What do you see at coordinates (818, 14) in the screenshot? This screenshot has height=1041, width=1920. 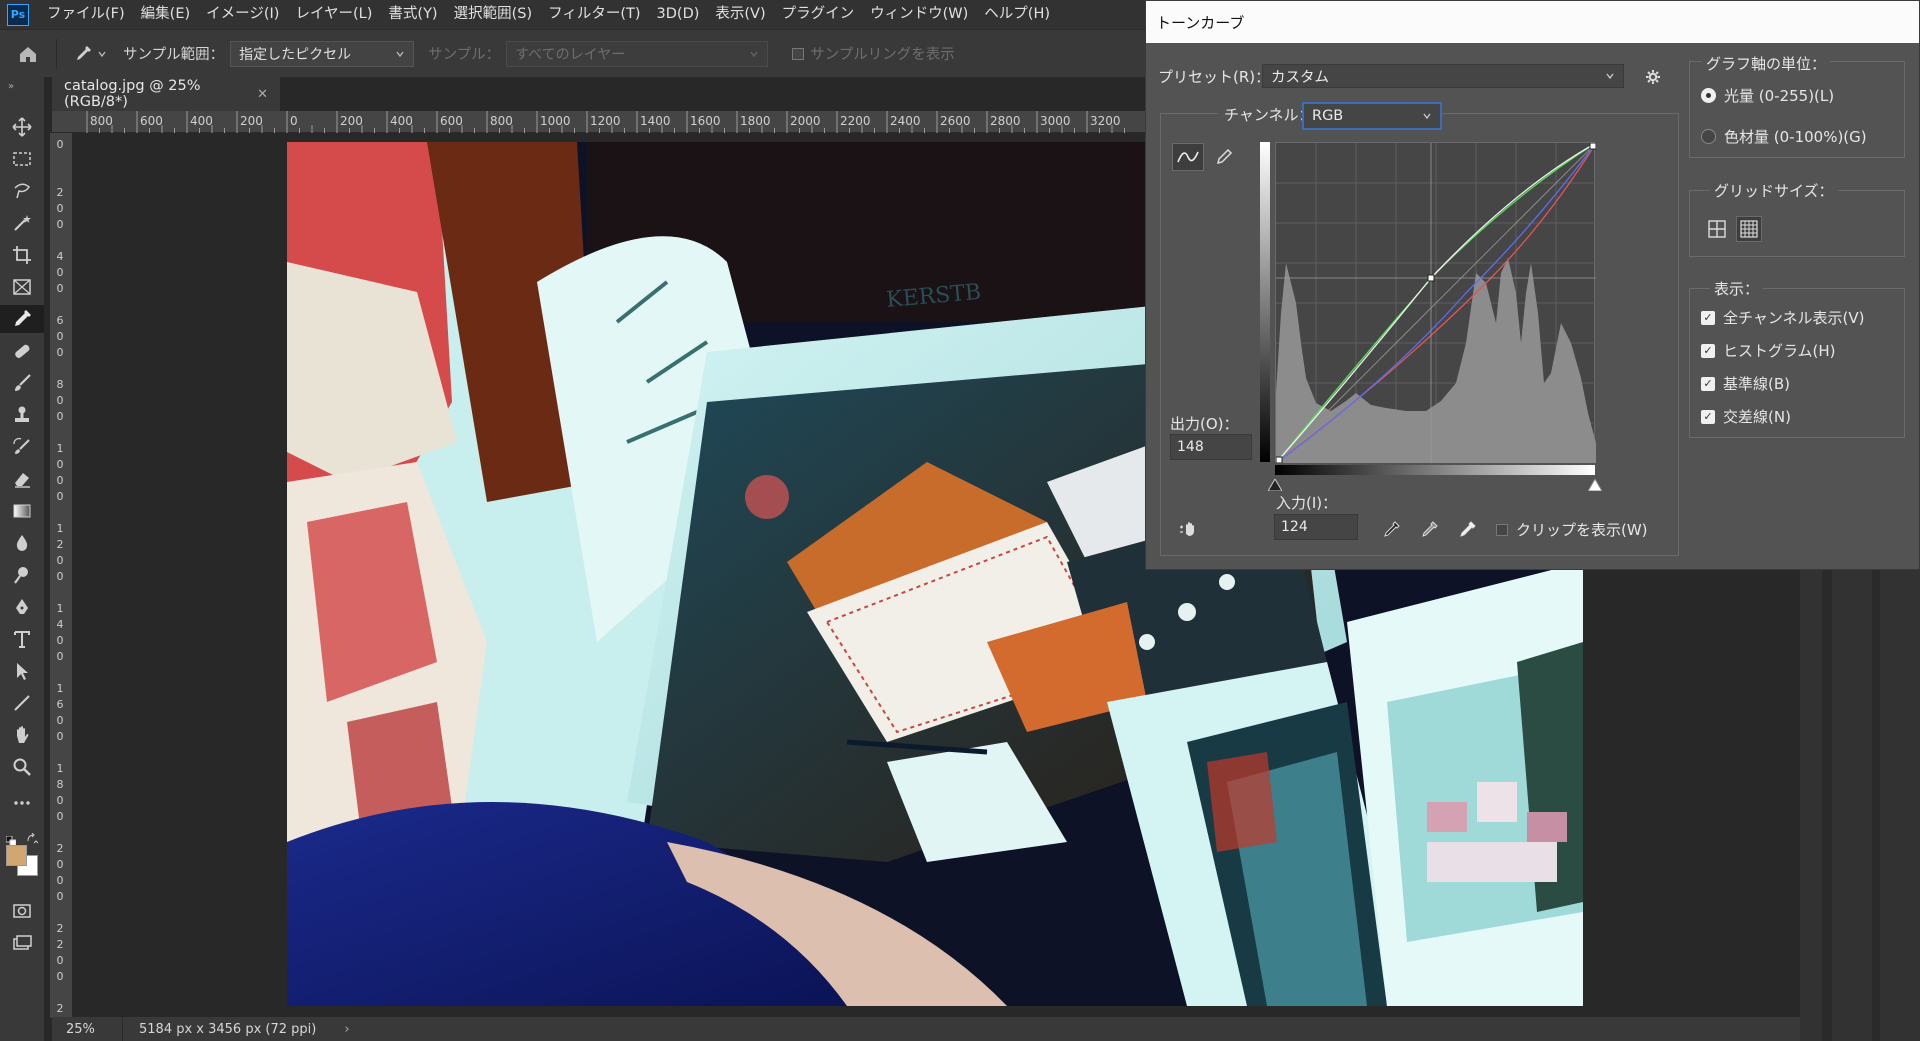 I see `menu-plugins: プラグイン` at bounding box center [818, 14].